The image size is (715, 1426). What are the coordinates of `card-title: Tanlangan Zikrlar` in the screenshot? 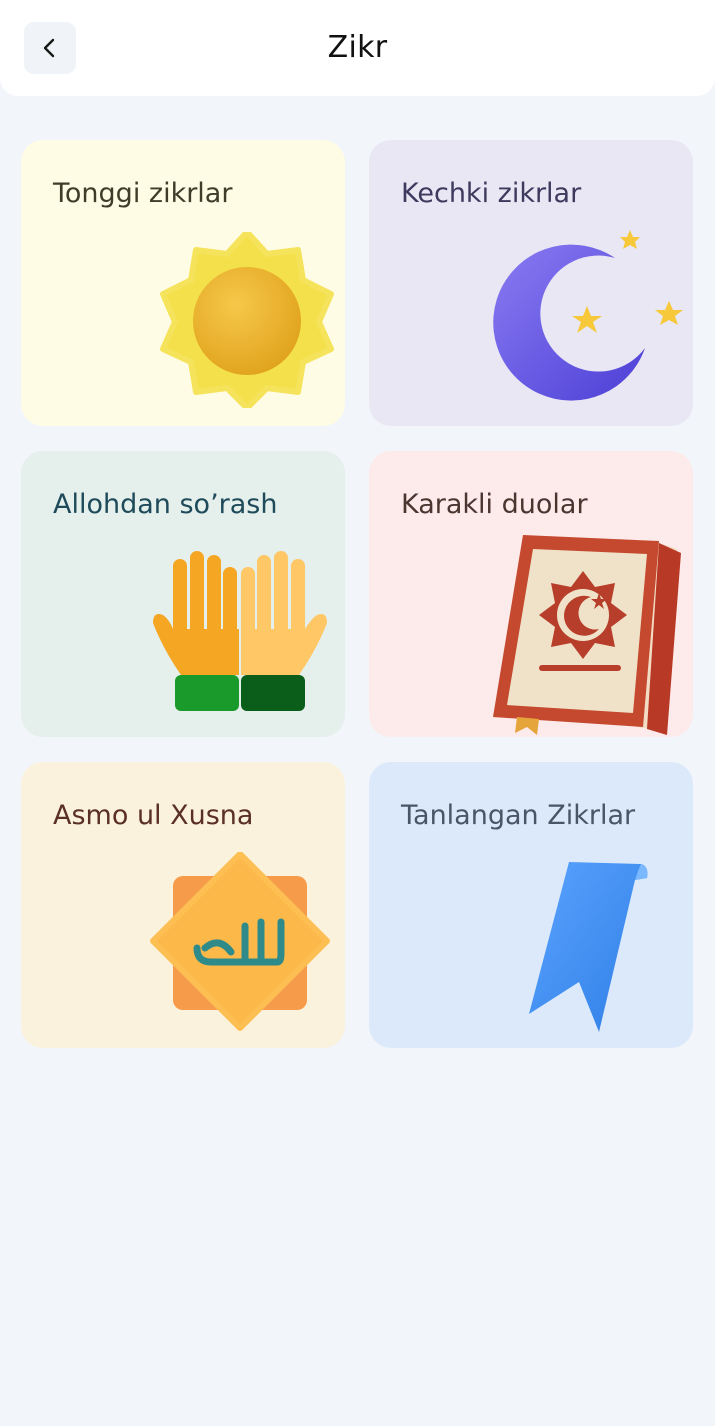 It's located at (518, 815).